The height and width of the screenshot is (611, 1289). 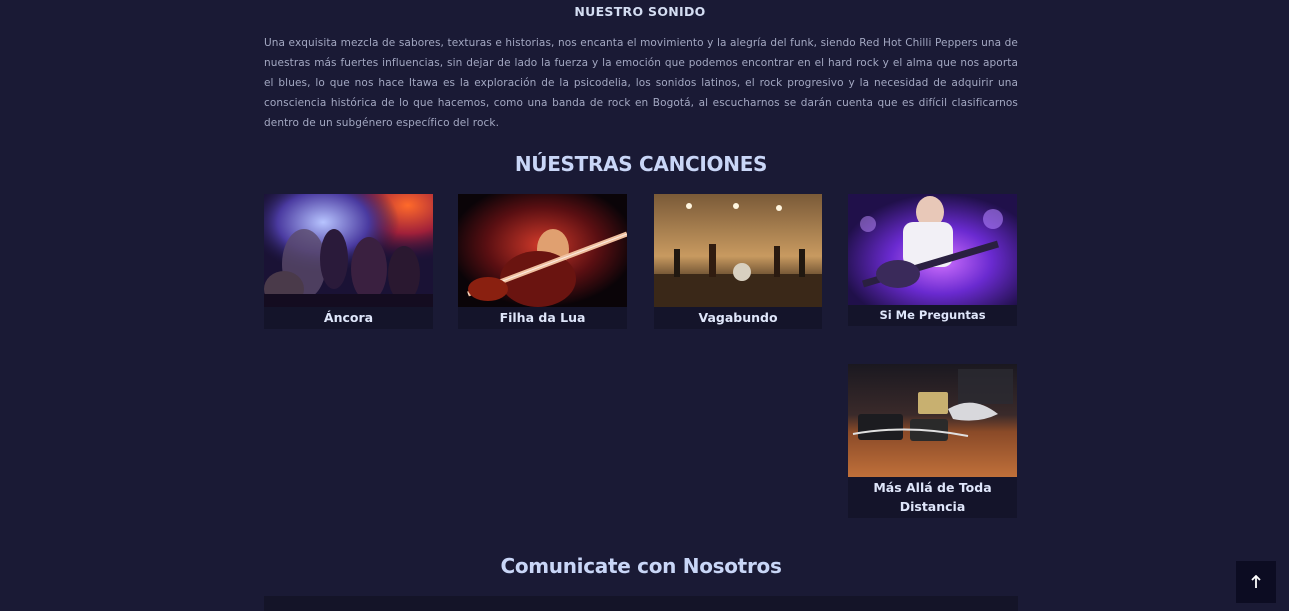 I want to click on band-stage-wide-photo, so click(x=738, y=250).